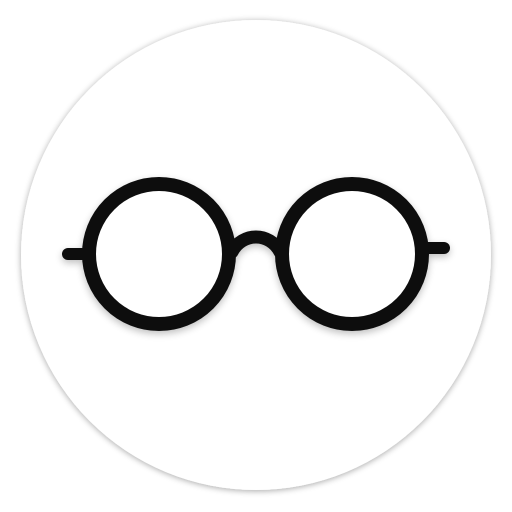 The width and height of the screenshot is (512, 512). What do you see at coordinates (159, 254) in the screenshot?
I see `left-lens-frame` at bounding box center [159, 254].